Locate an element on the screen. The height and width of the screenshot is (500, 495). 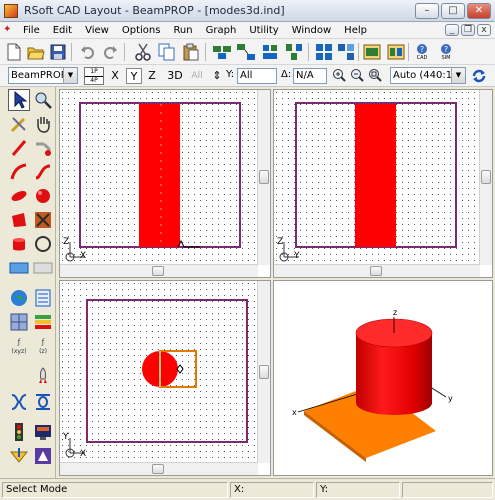
view-xz-canvas is located at coordinates (159, 177).